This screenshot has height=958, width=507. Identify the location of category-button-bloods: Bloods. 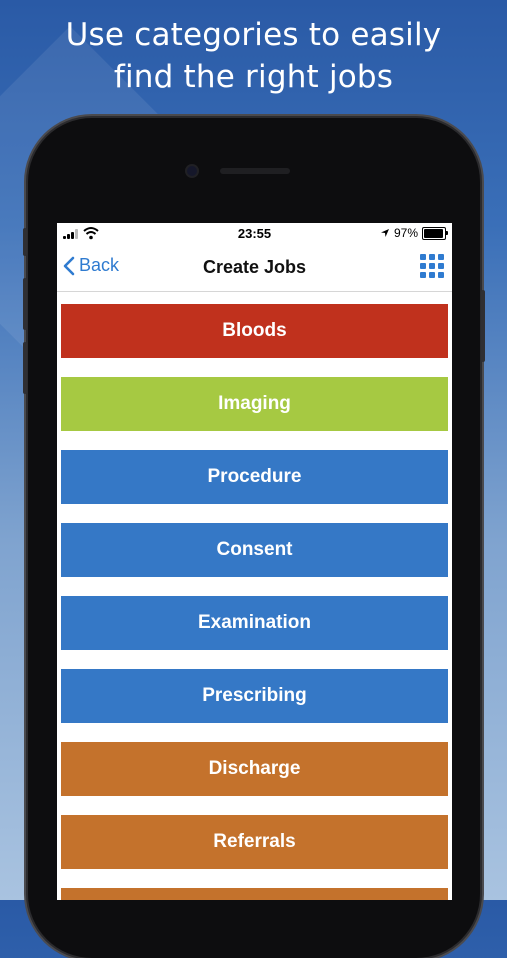
(254, 331).